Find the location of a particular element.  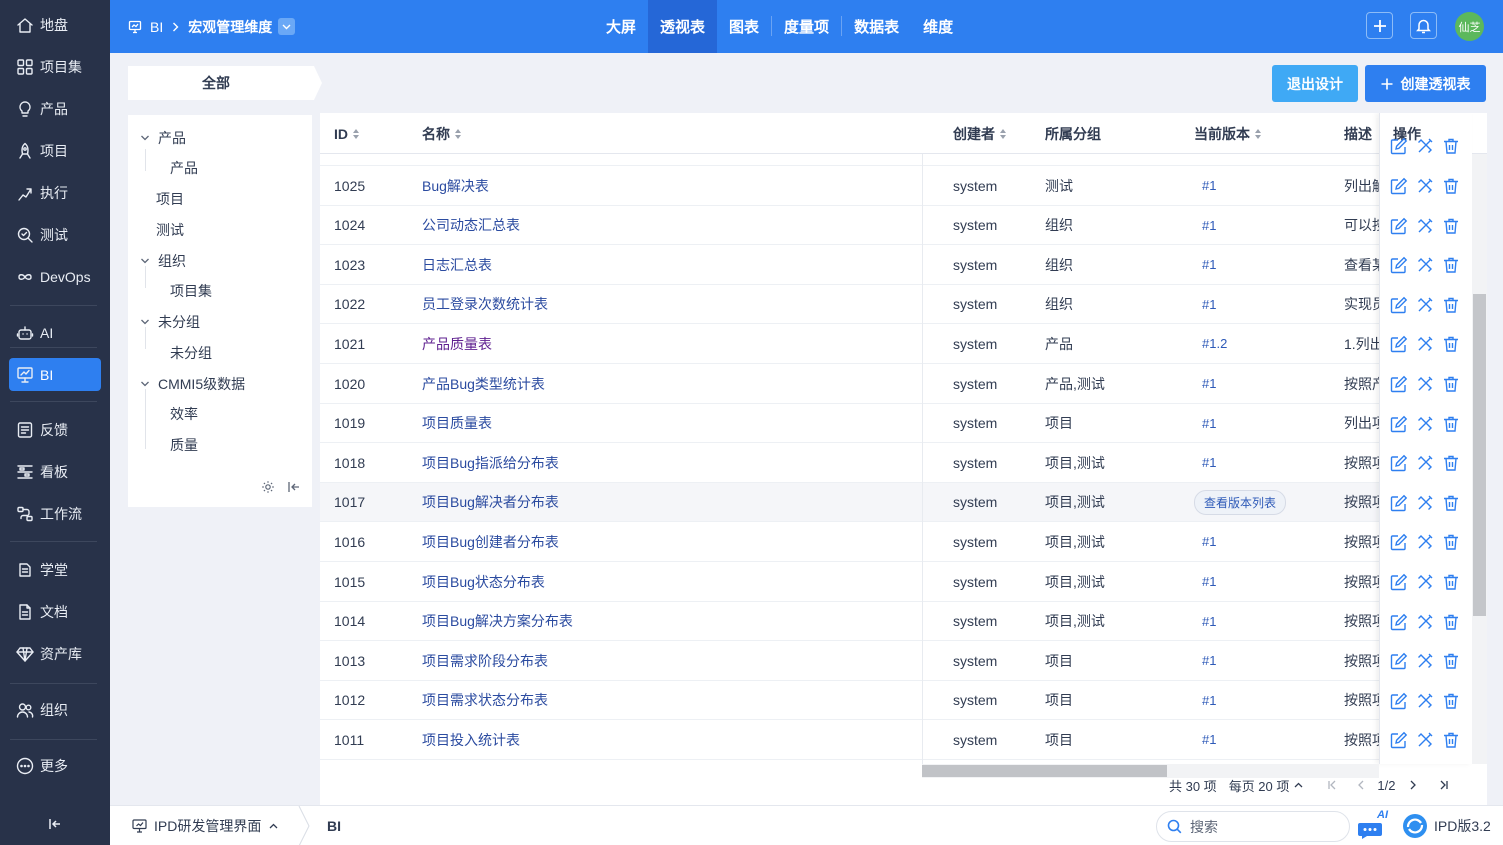

nav-item-1: 项目集 is located at coordinates (55, 66).